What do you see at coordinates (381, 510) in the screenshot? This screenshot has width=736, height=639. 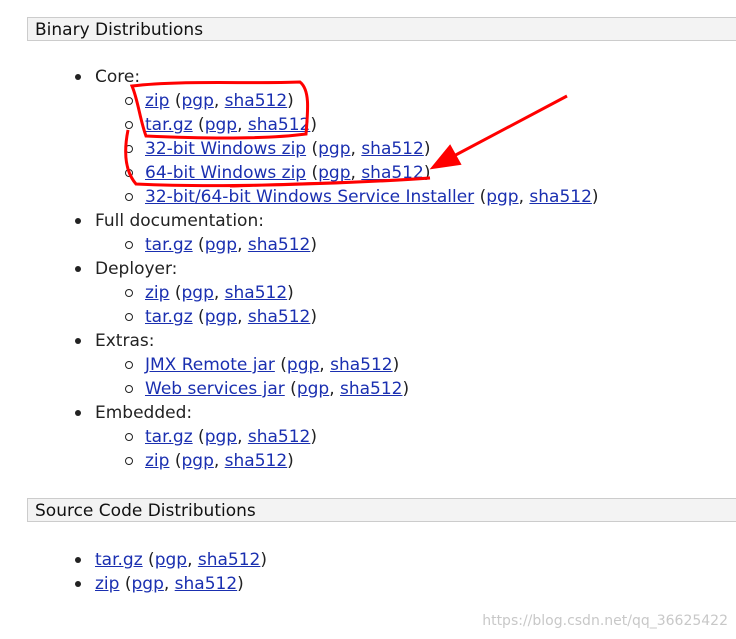 I see `source-distributions-header: Source Code Distributions` at bounding box center [381, 510].